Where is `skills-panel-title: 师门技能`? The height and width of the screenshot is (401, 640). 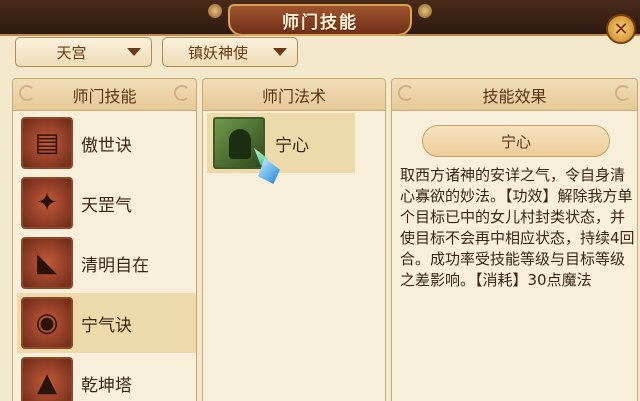
skills-panel-title: 师门技能 is located at coordinates (104, 96).